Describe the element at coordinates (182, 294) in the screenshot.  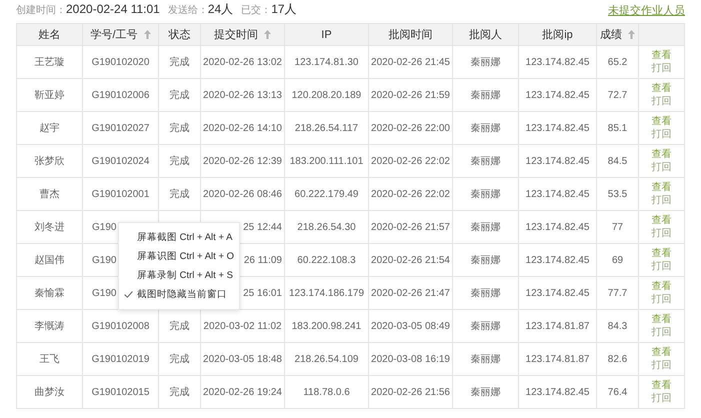
I see `menu-item: 截图时隐藏当前窗口` at that location.